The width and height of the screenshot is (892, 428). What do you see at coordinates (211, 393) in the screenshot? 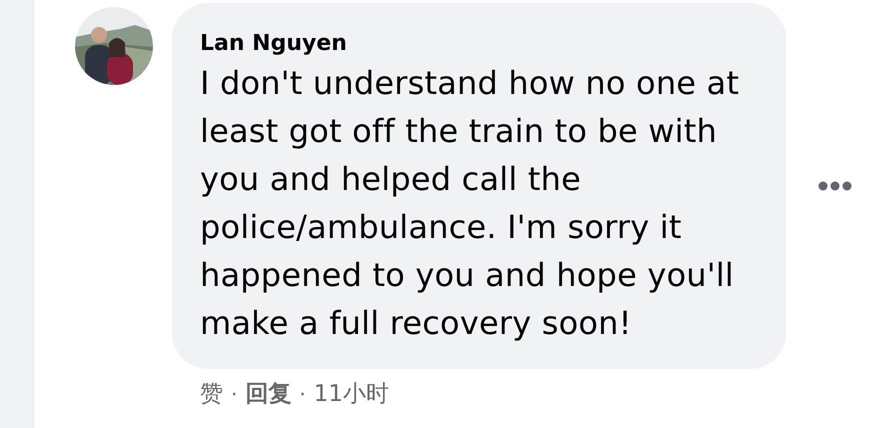
I see `like-link: 赞` at bounding box center [211, 393].